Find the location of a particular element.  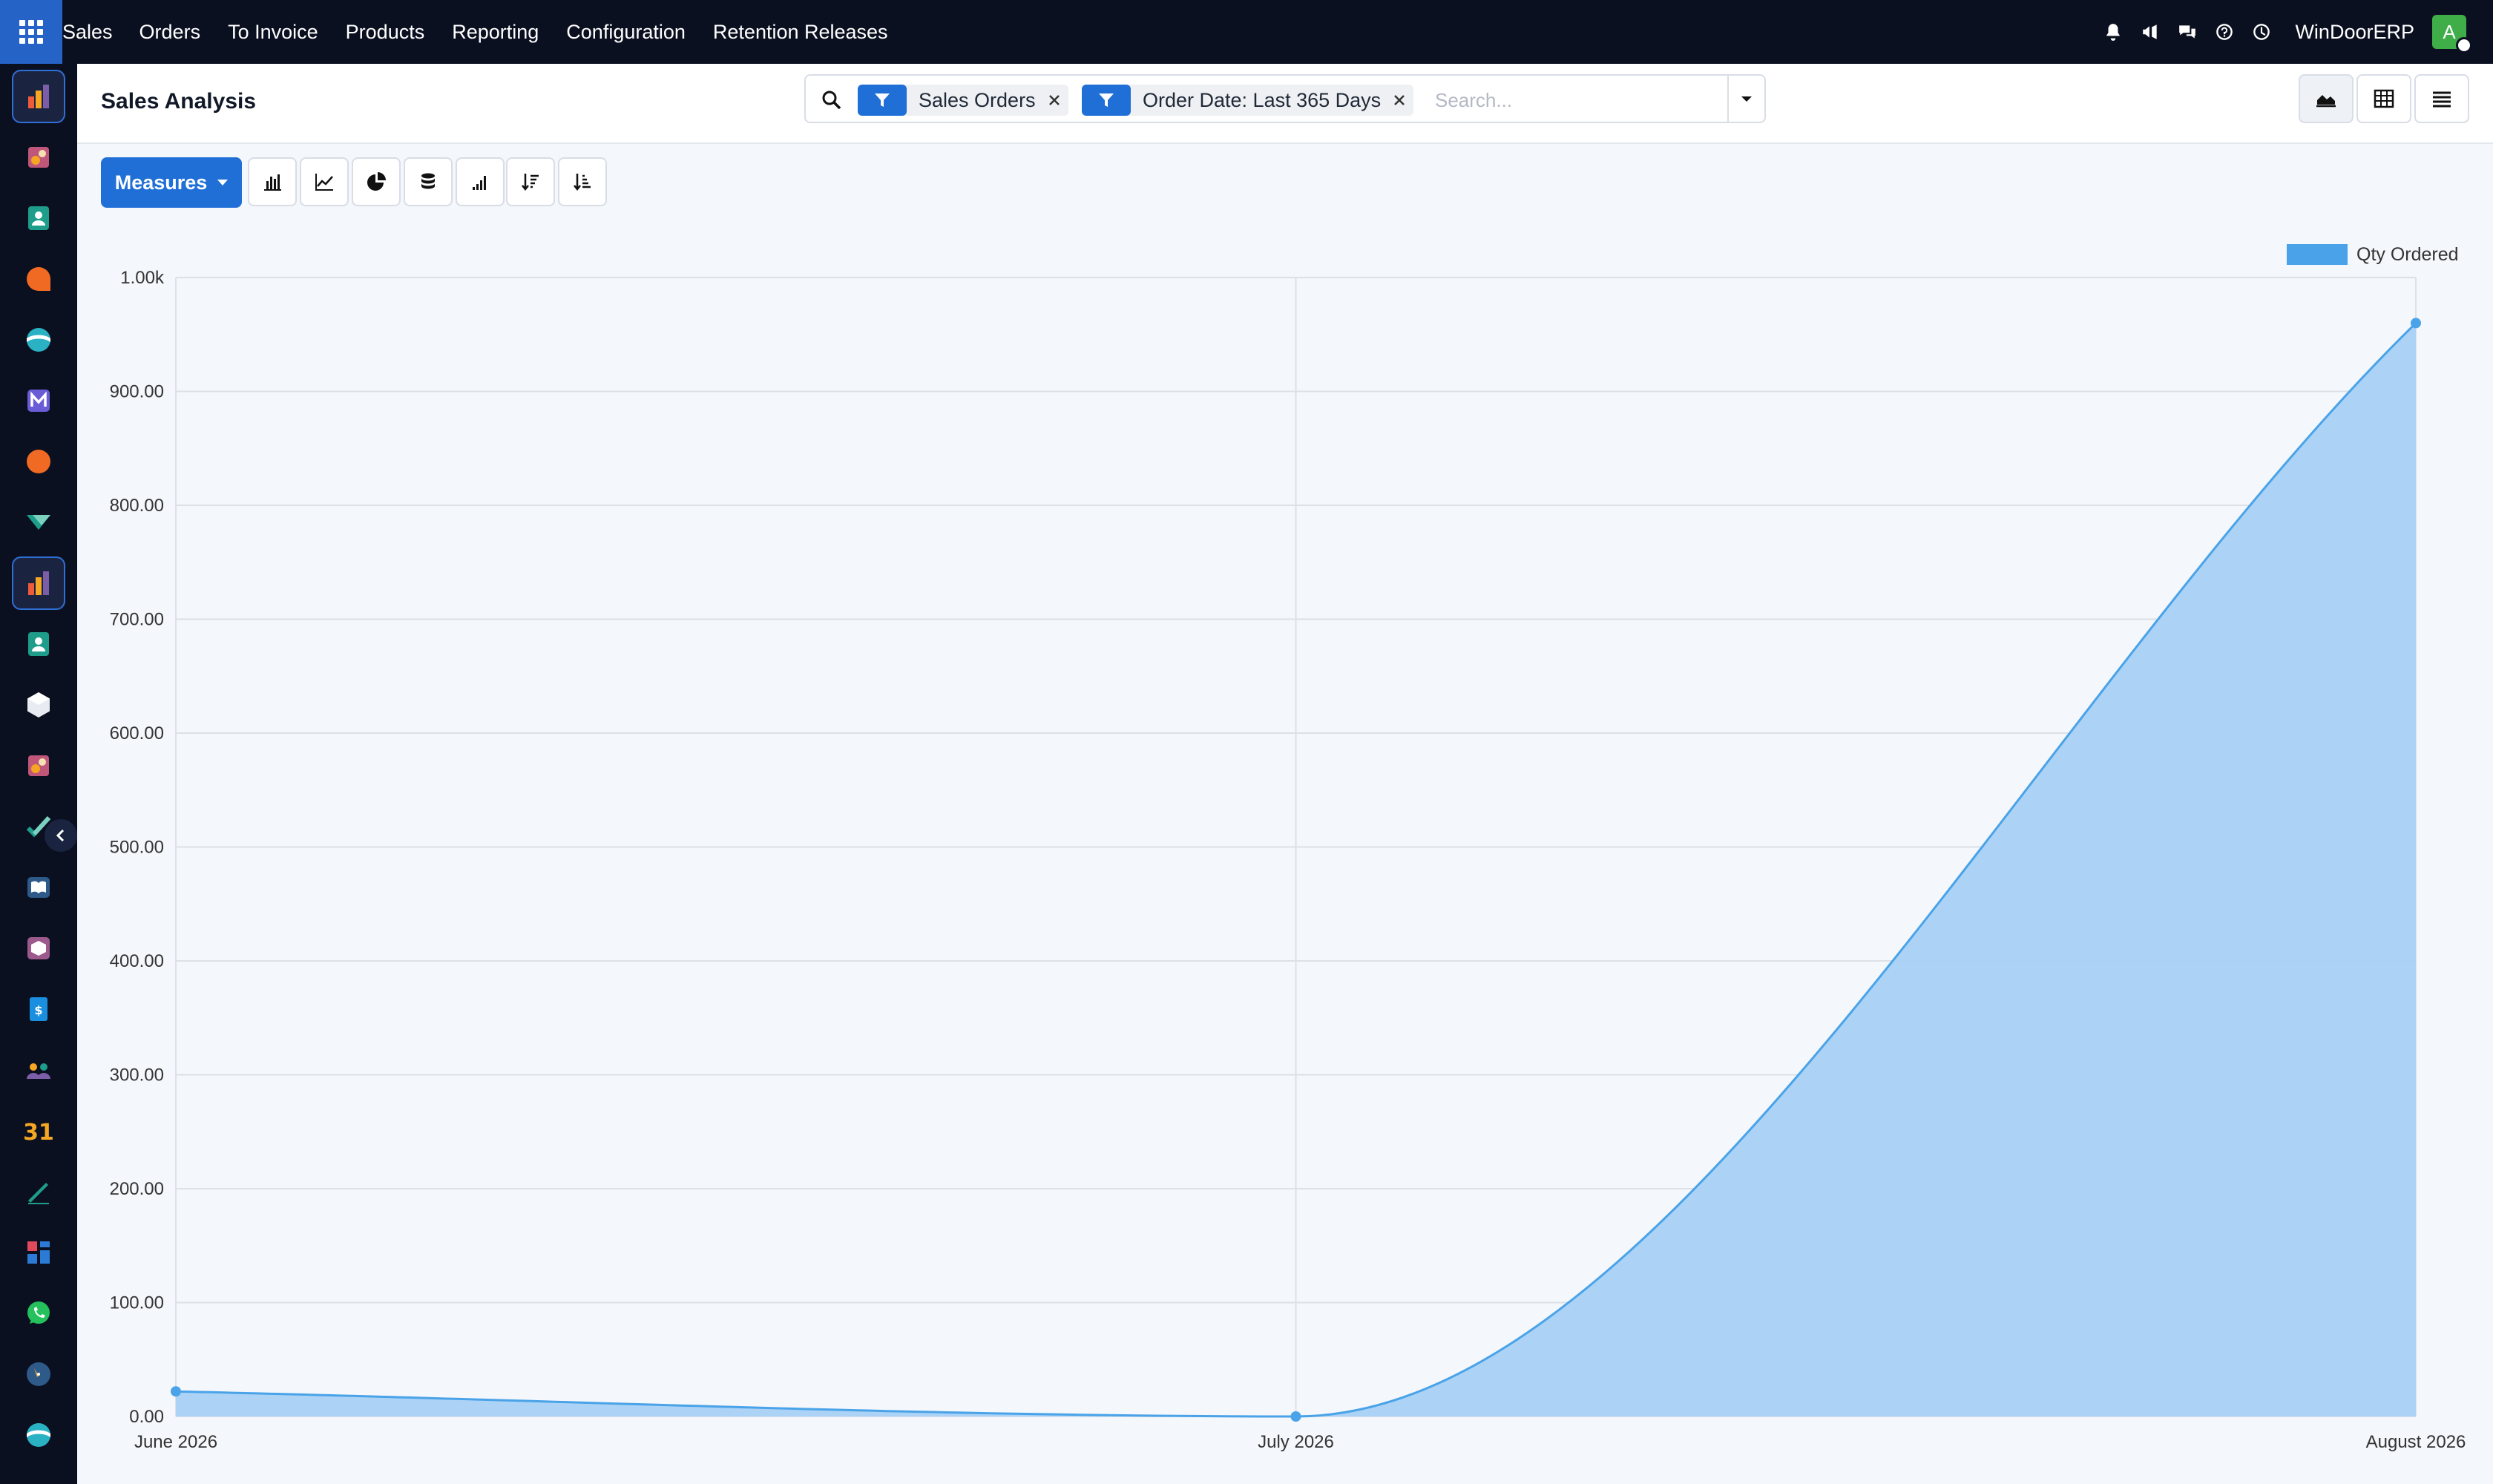

dock-app-email-marketing is located at coordinates (38, 400).